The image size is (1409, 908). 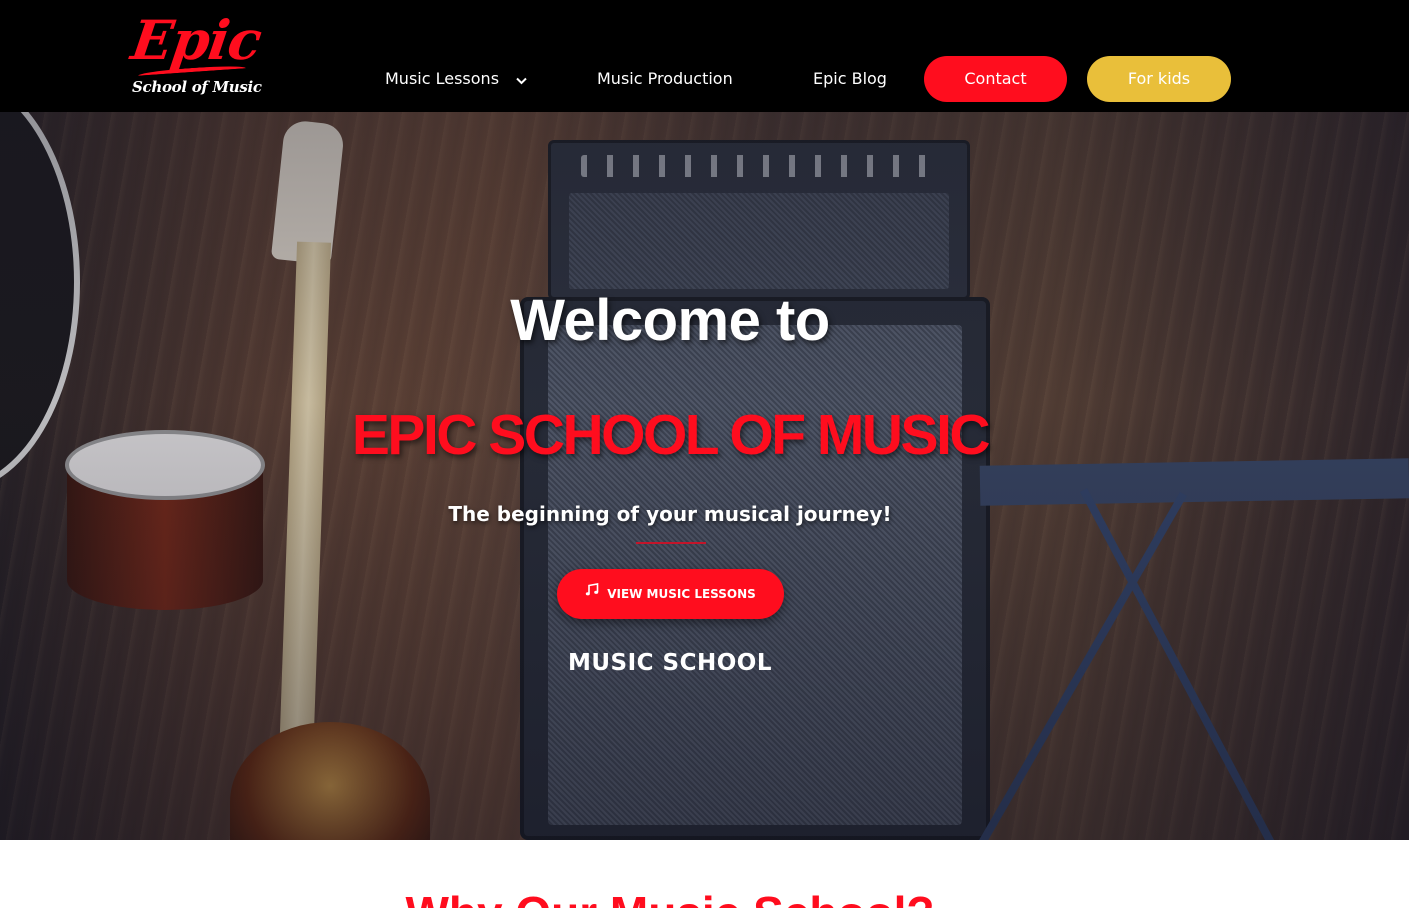 I want to click on hero-school-name: EPIC SCHOOL OF MUSIC, so click(x=671, y=435).